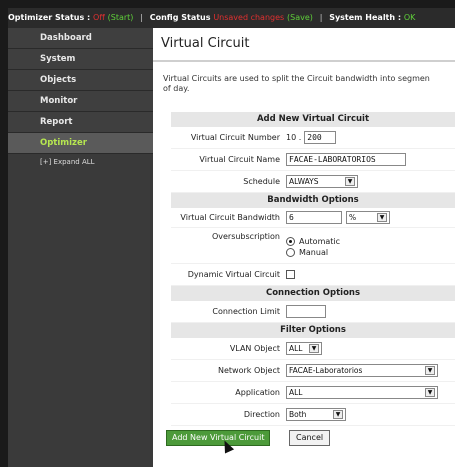 This screenshot has width=455, height=467. I want to click on network-label: Network Object, so click(249, 370).